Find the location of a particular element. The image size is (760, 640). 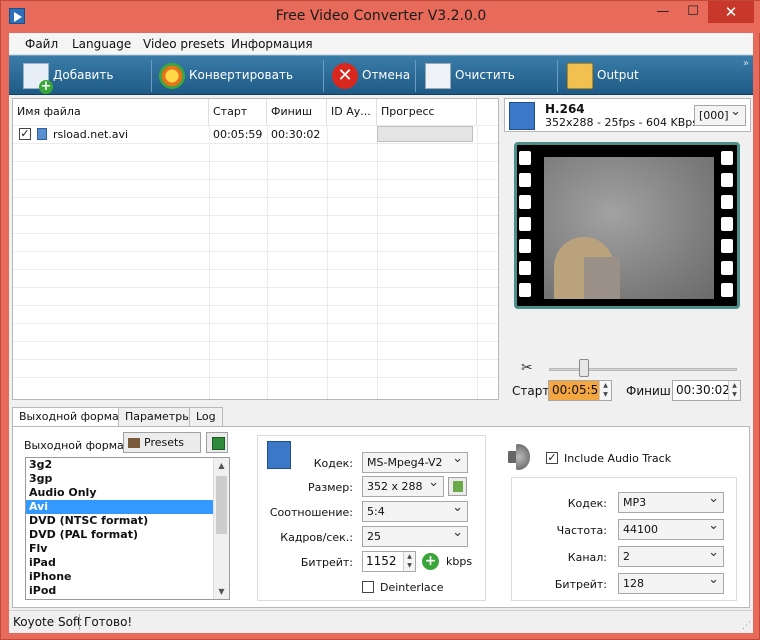

save-preset-button is located at coordinates (217, 442).